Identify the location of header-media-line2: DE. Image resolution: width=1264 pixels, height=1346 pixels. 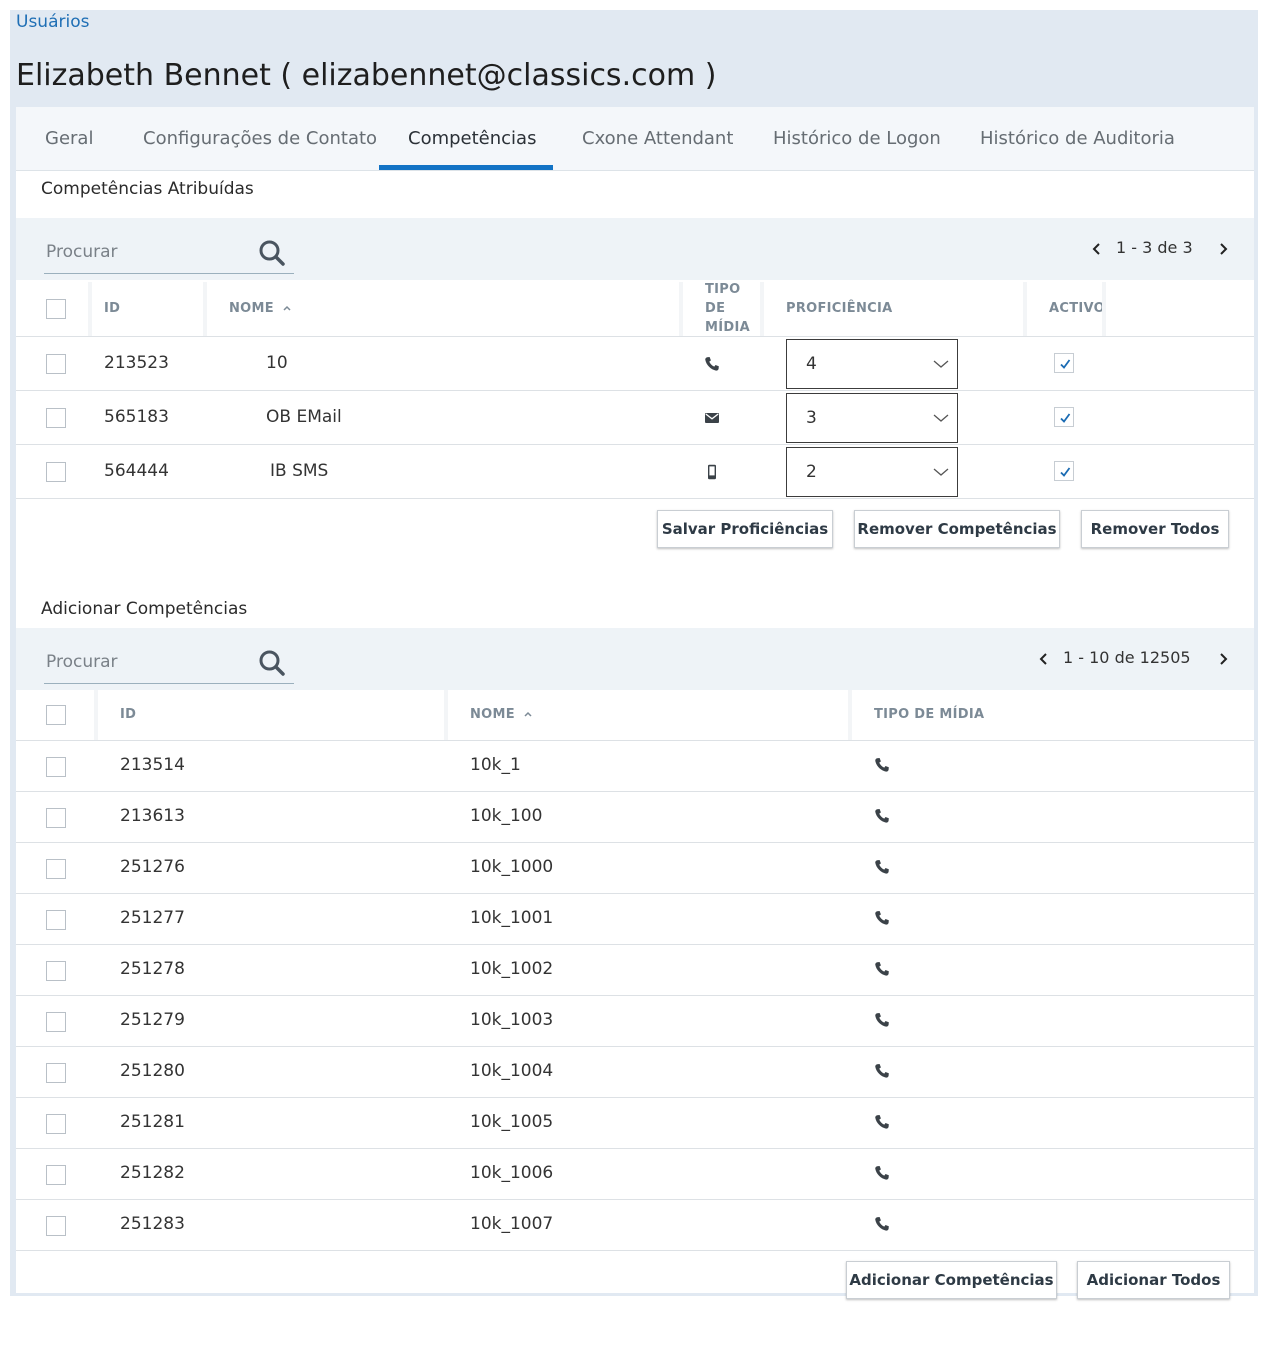
(715, 308).